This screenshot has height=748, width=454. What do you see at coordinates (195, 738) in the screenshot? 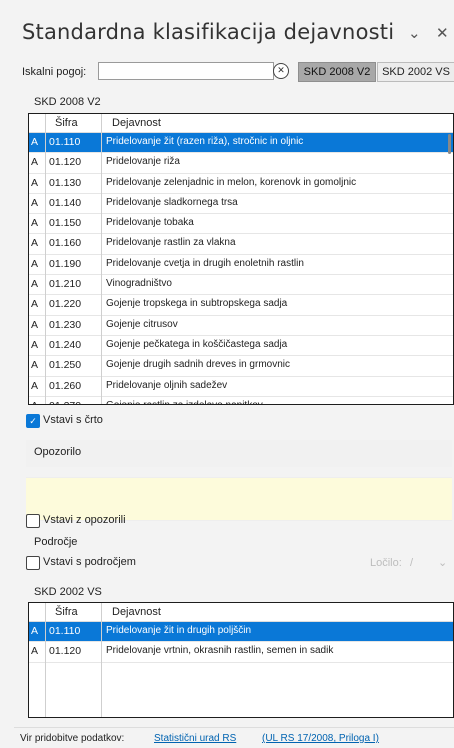
I see `source-link: Statistični urad RS` at bounding box center [195, 738].